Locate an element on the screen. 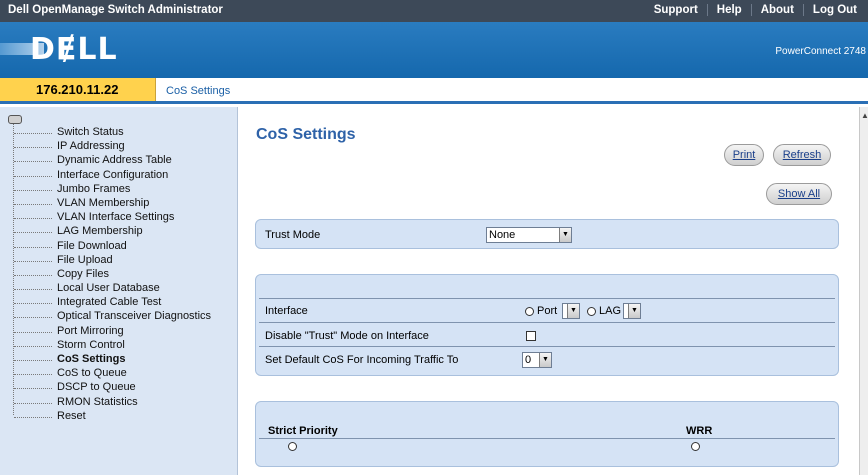  nav-item-port-mirroring: Port Mirroring is located at coordinates (105, 332).